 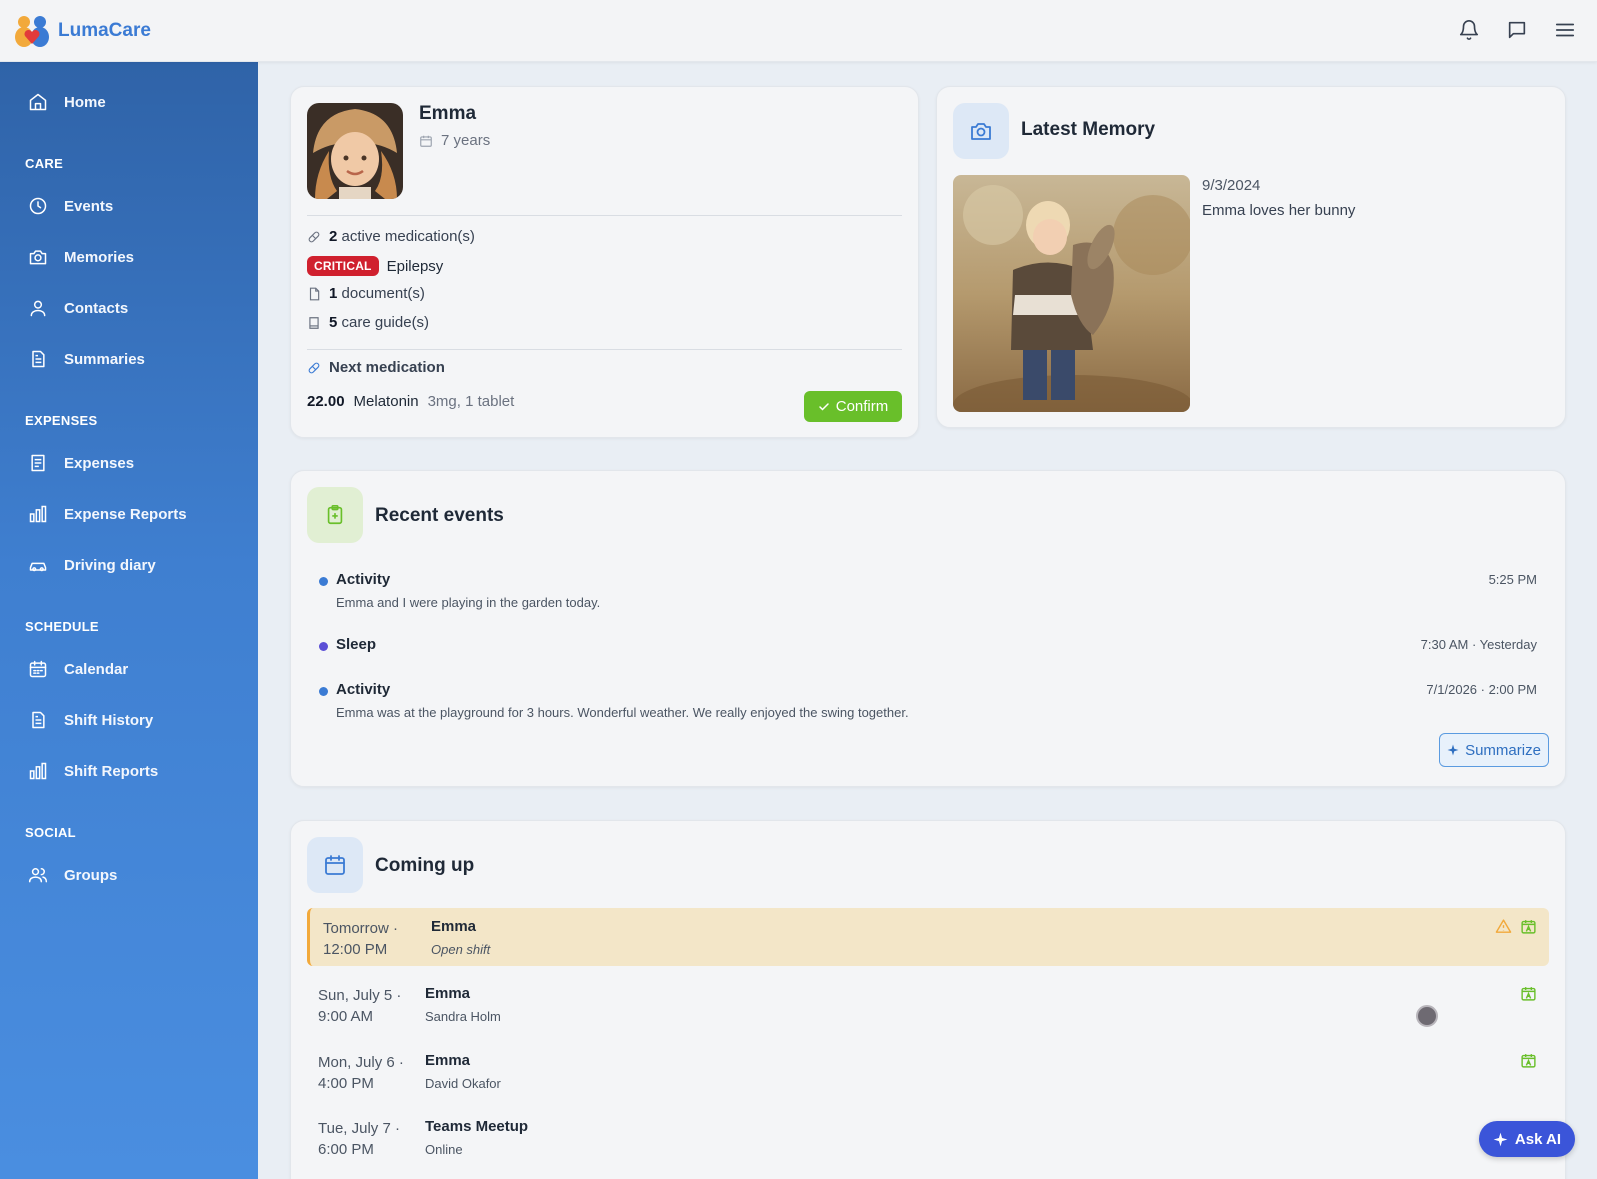 What do you see at coordinates (463, 1083) in the screenshot?
I see `upcoming-sub: David Okafor` at bounding box center [463, 1083].